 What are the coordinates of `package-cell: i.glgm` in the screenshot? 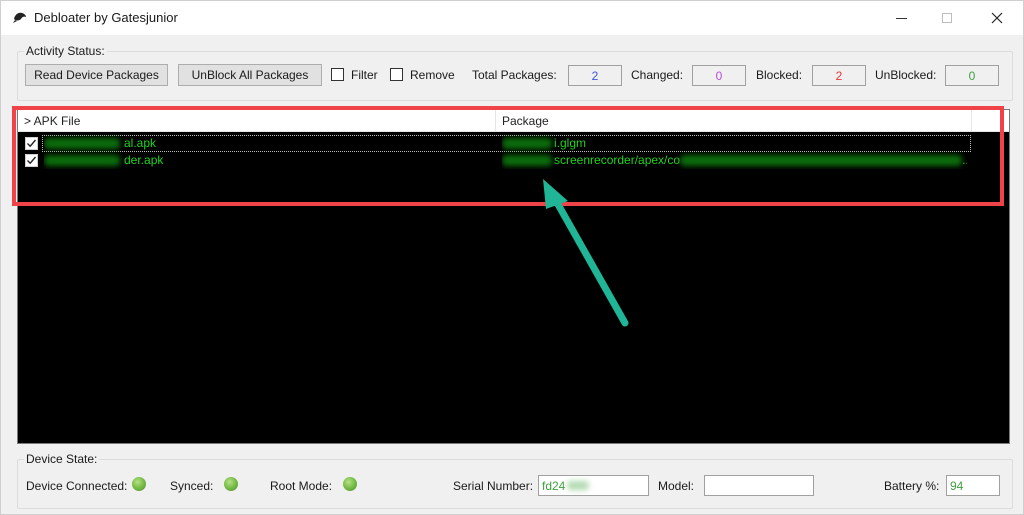 It's located at (734, 143).